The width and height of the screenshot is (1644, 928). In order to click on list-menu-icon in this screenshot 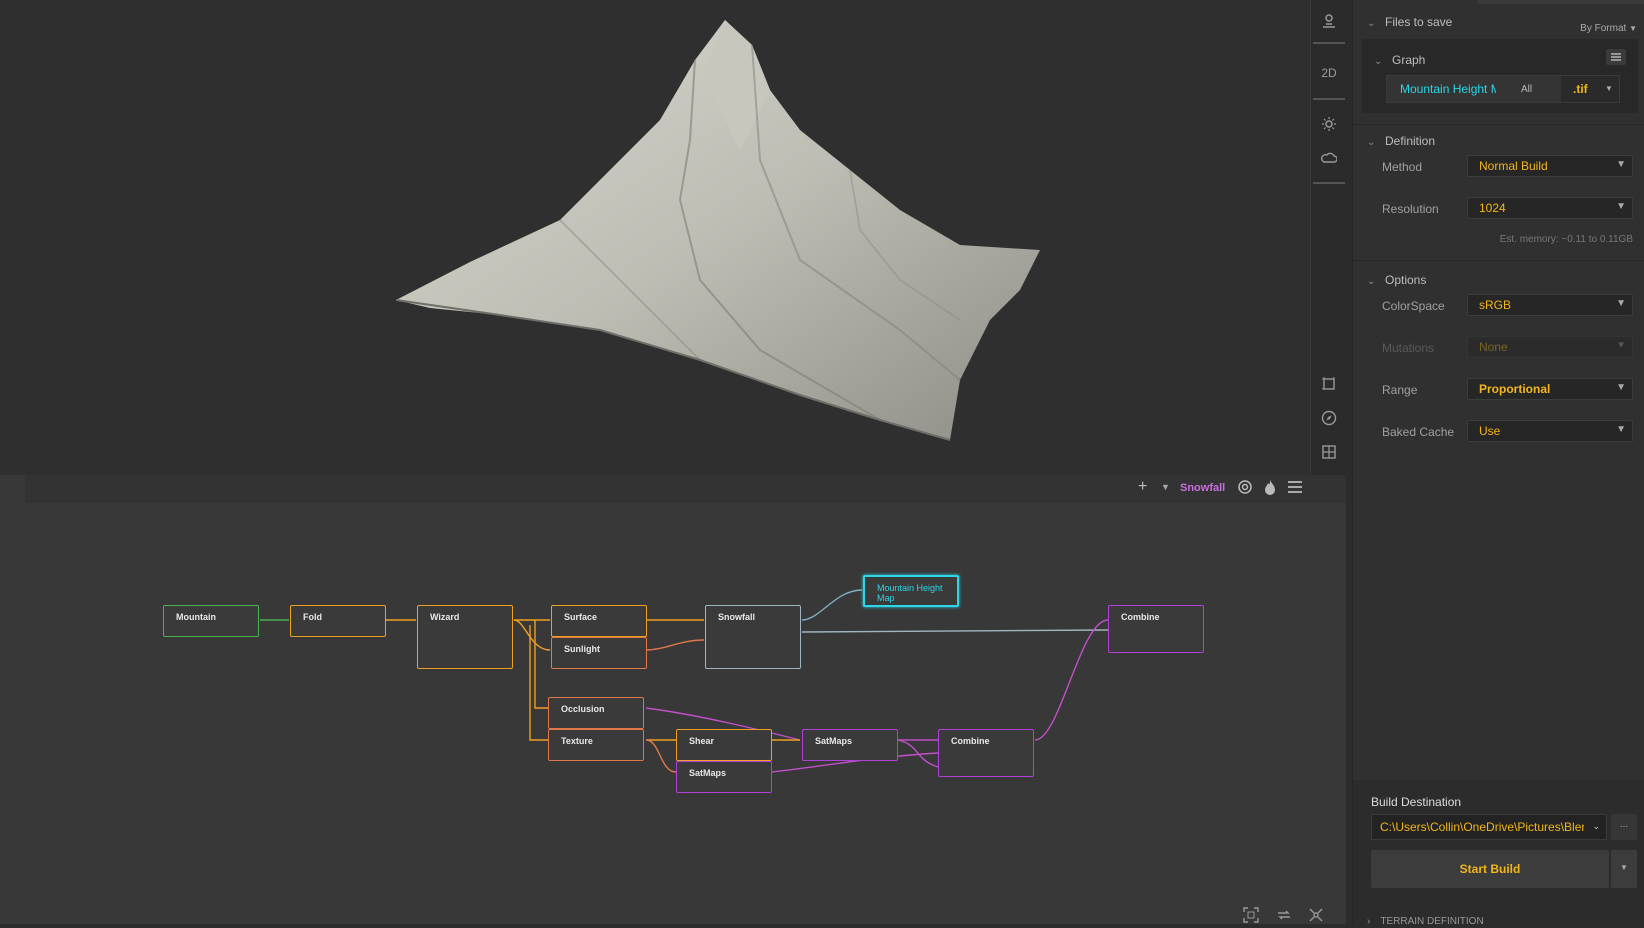, I will do `click(1616, 57)`.